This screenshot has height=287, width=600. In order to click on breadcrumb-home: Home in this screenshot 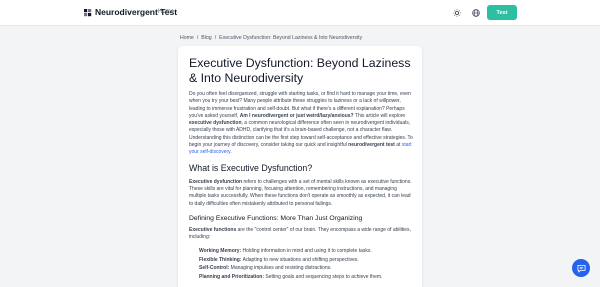, I will do `click(187, 38)`.